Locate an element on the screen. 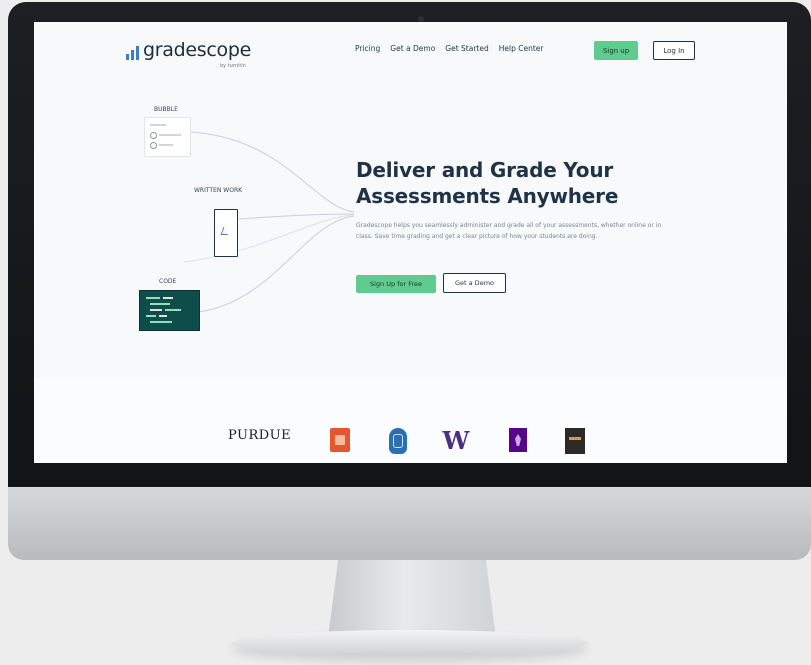 This screenshot has height=665, width=811. bubble-label: Bubble is located at coordinates (166, 109).